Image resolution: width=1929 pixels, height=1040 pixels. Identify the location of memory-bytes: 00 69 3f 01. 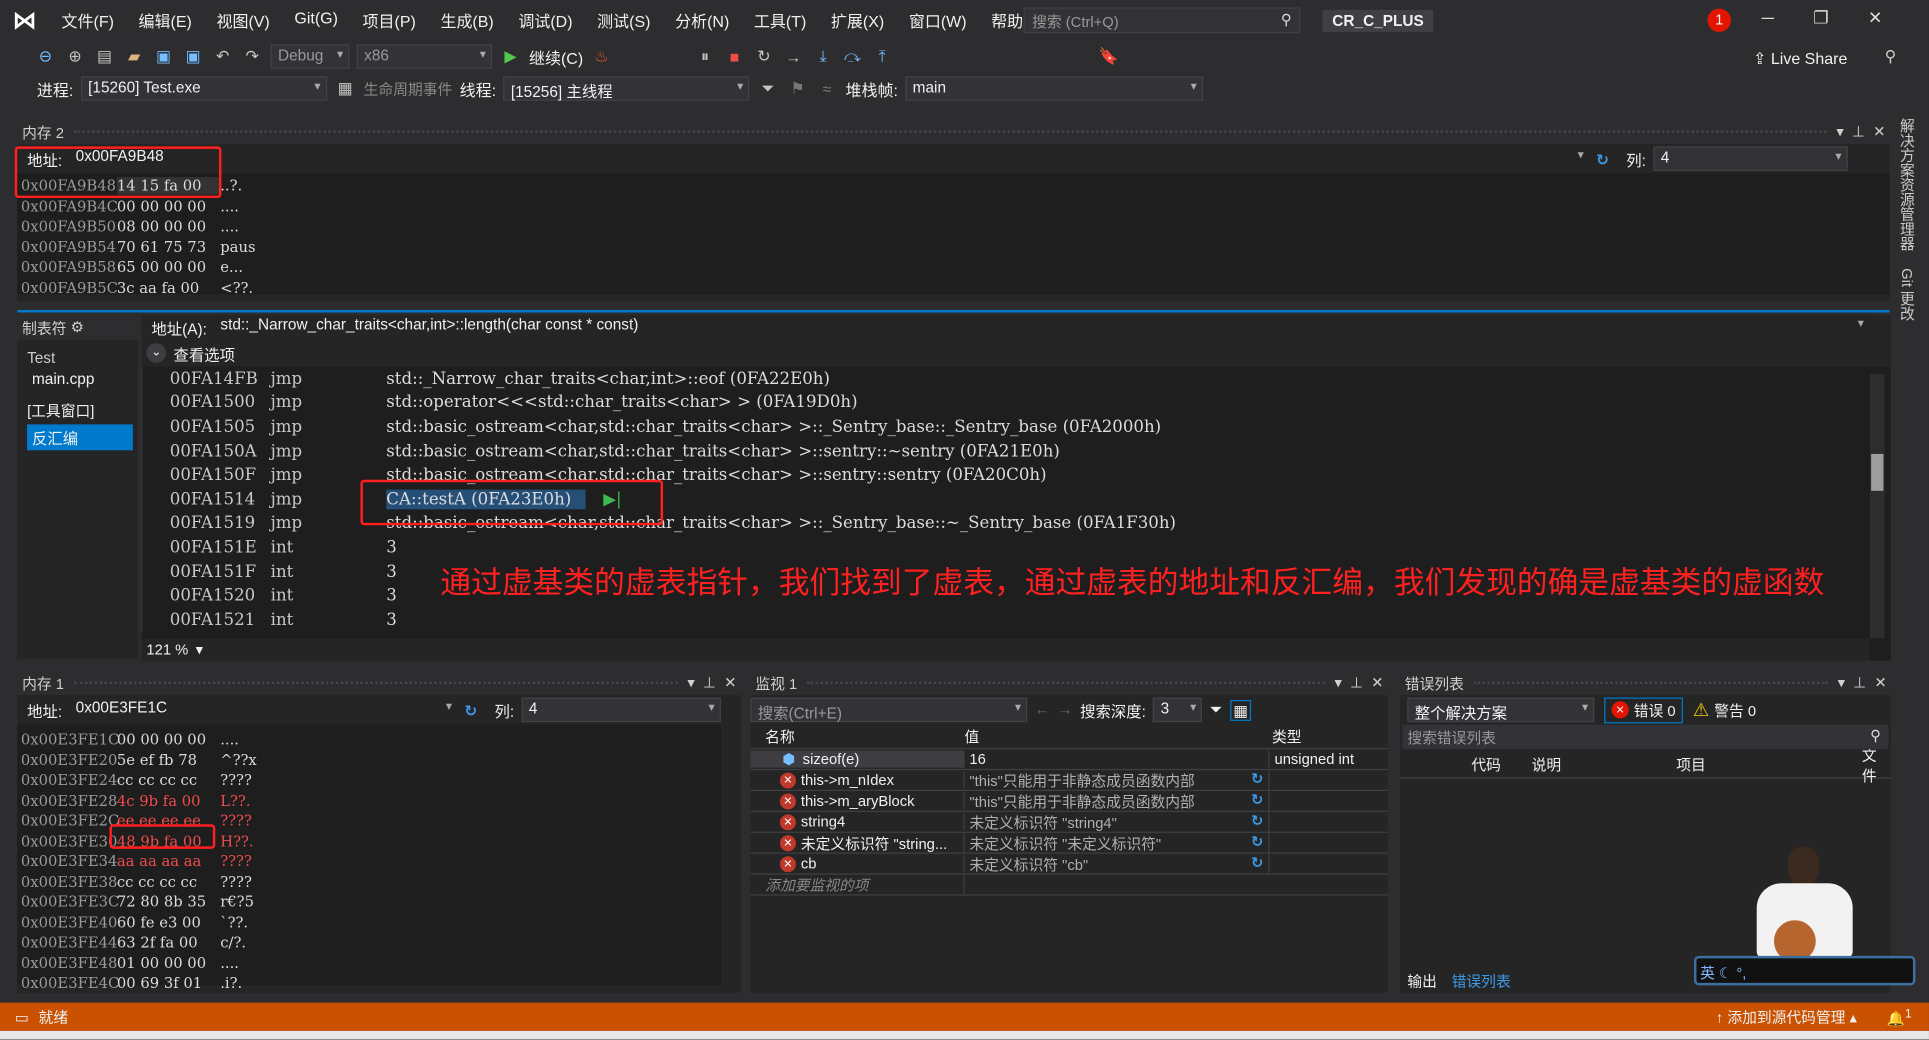
(168, 983).